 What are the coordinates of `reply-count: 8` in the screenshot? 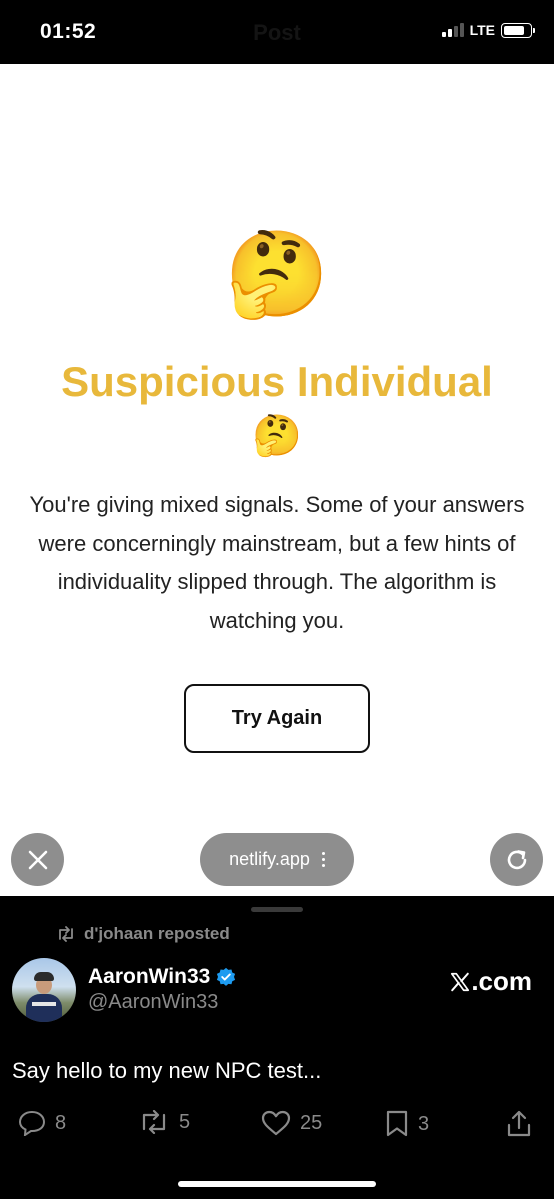 It's located at (61, 1122).